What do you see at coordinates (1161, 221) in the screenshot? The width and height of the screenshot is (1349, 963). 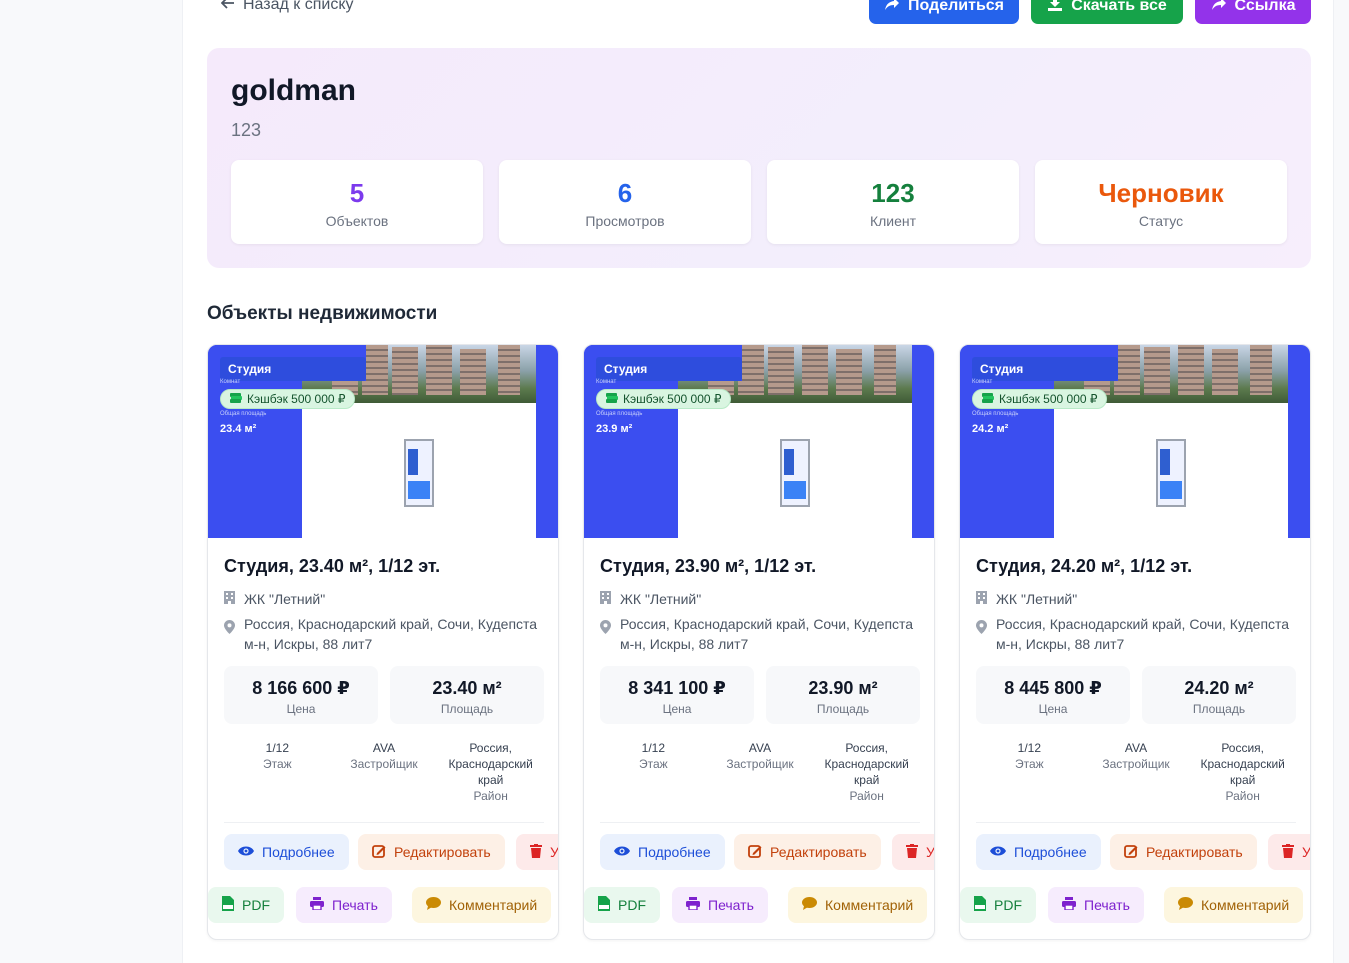 I see `stat-label: Статус` at bounding box center [1161, 221].